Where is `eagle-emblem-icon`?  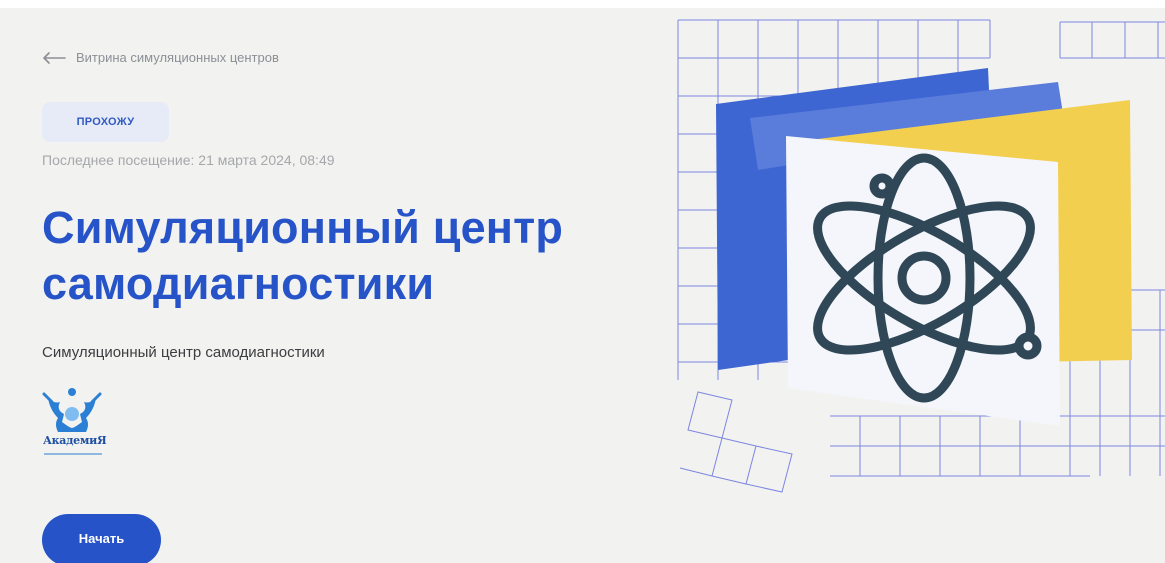 eagle-emblem-icon is located at coordinates (72, 421).